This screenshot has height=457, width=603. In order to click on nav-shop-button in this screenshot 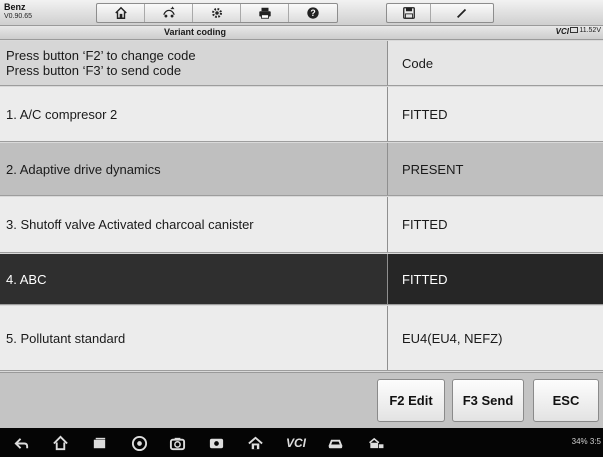, I will do `click(376, 443)`.